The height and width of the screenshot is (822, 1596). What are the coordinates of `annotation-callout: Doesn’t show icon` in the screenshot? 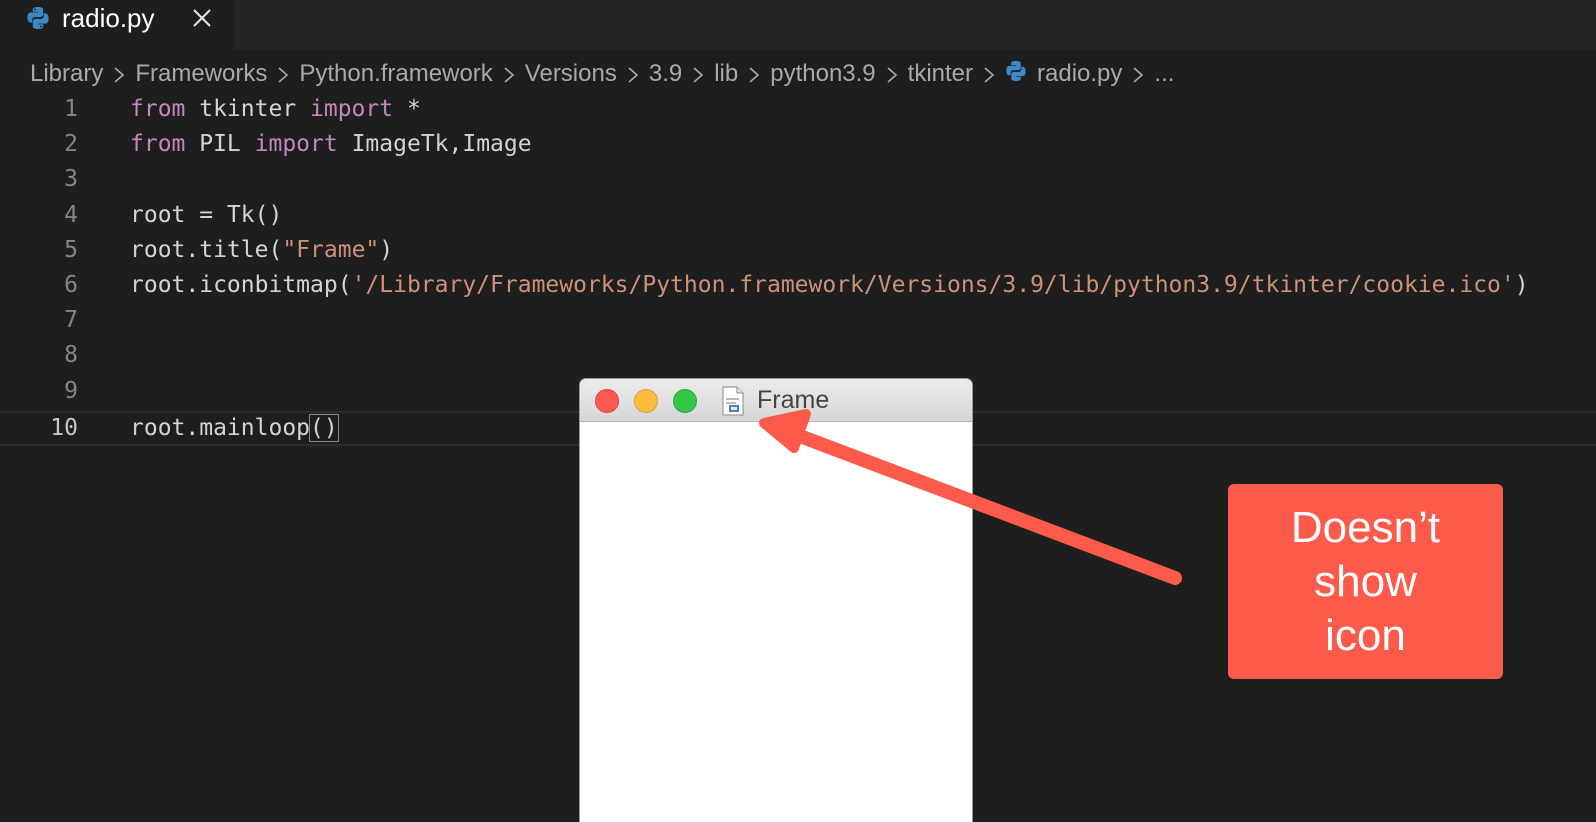 It's located at (1365, 581).